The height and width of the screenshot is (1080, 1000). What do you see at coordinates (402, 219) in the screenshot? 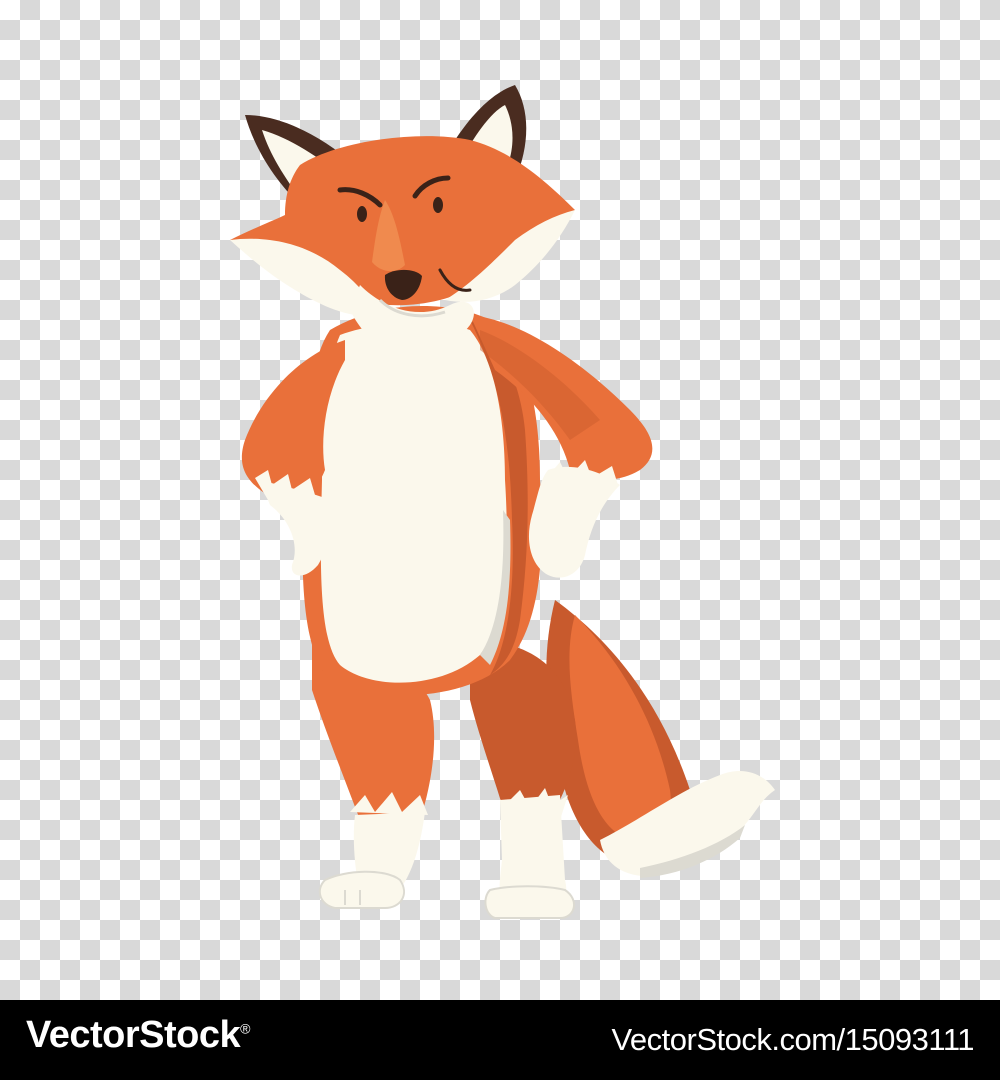
I see `fox-head` at bounding box center [402, 219].